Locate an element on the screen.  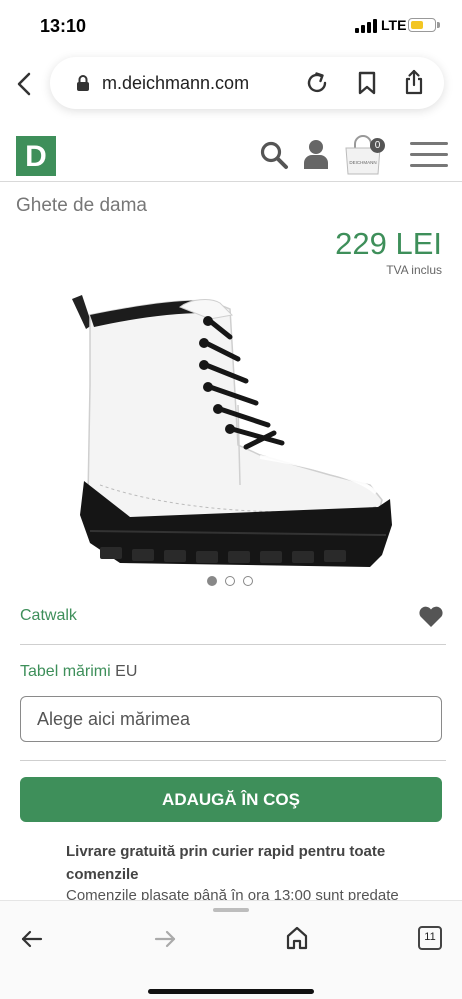
deichmann-logo: D is located at coordinates (36, 156).